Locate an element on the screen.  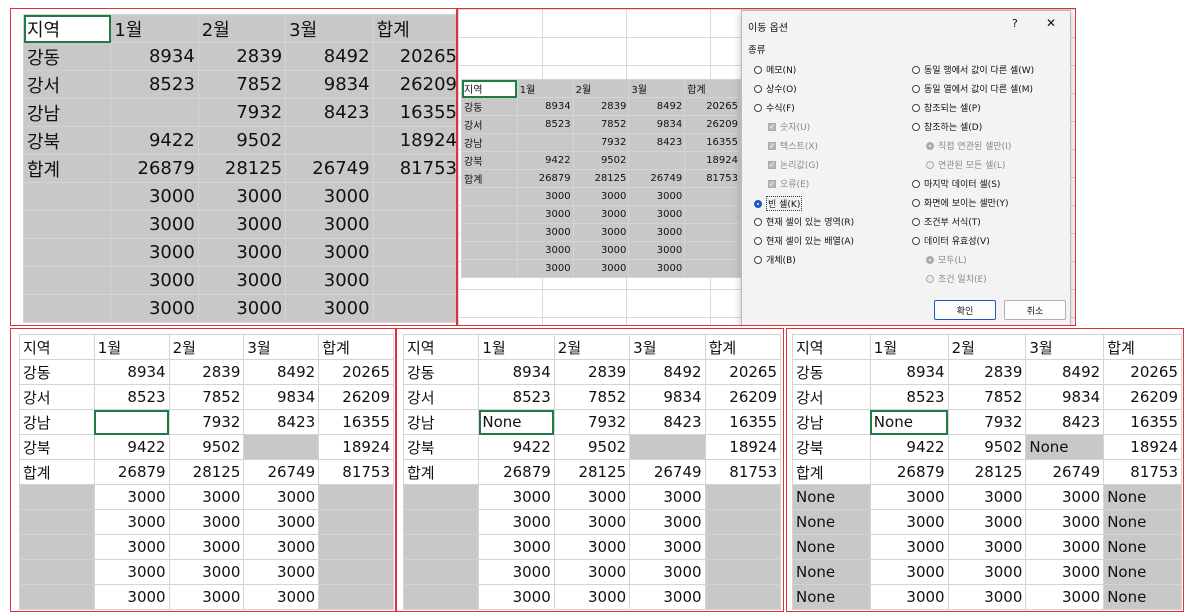
row-label-cell: None is located at coordinates (831, 597).